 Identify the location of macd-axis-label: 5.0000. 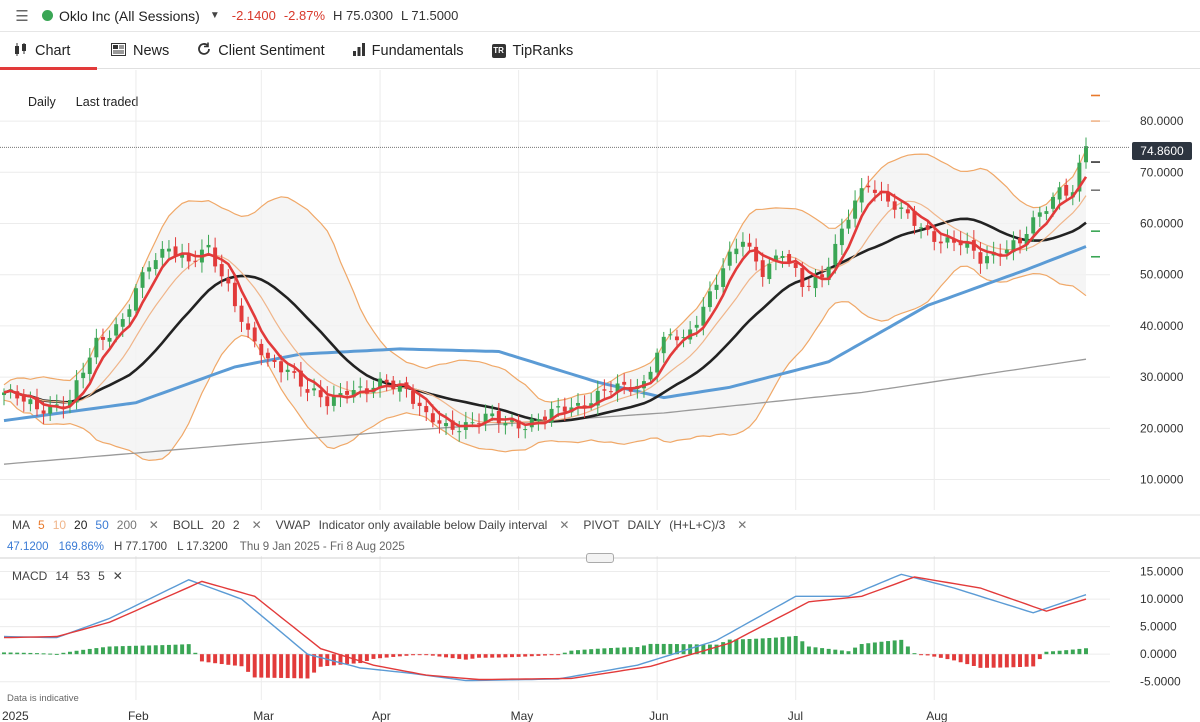
(1158, 627).